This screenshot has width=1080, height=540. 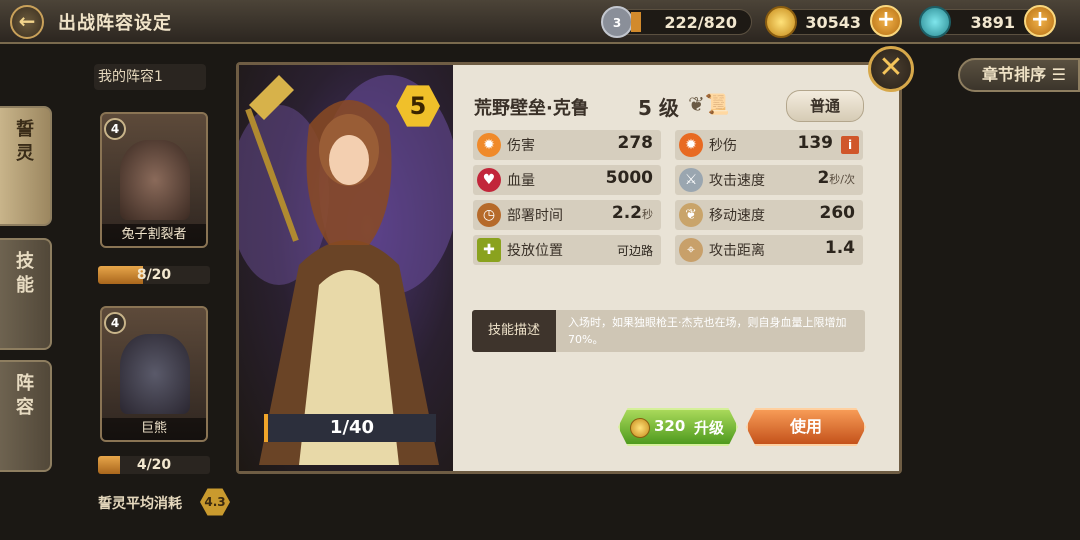 I want to click on damage-icon: ✹, so click(x=489, y=145).